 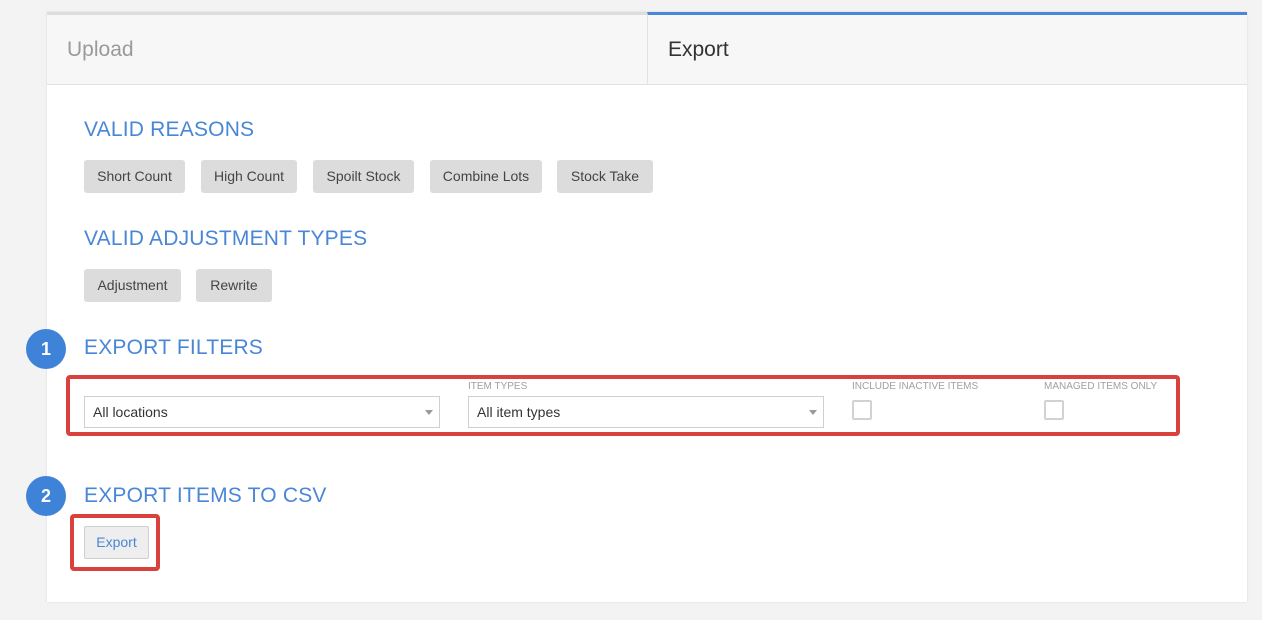 I want to click on managed-only-label: MANAGED ITEMS ONLY, so click(x=1101, y=386).